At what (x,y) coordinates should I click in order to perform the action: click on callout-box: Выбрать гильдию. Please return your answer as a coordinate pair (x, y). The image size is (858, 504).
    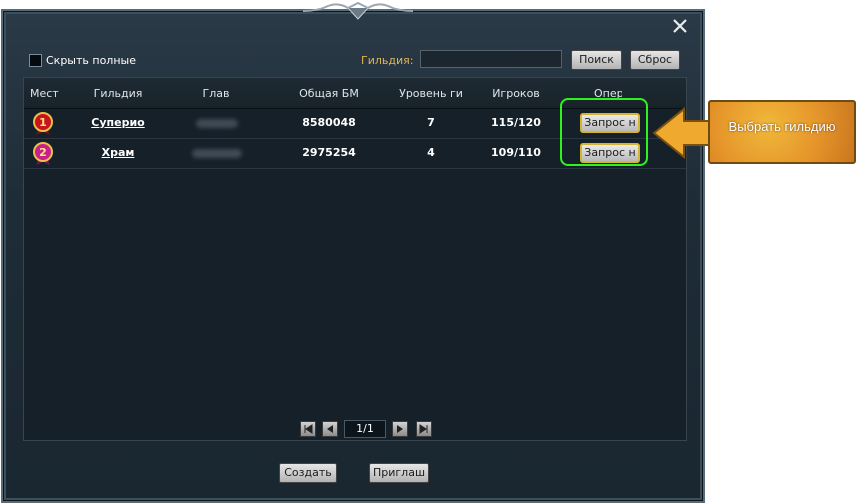
    Looking at the image, I should click on (782, 132).